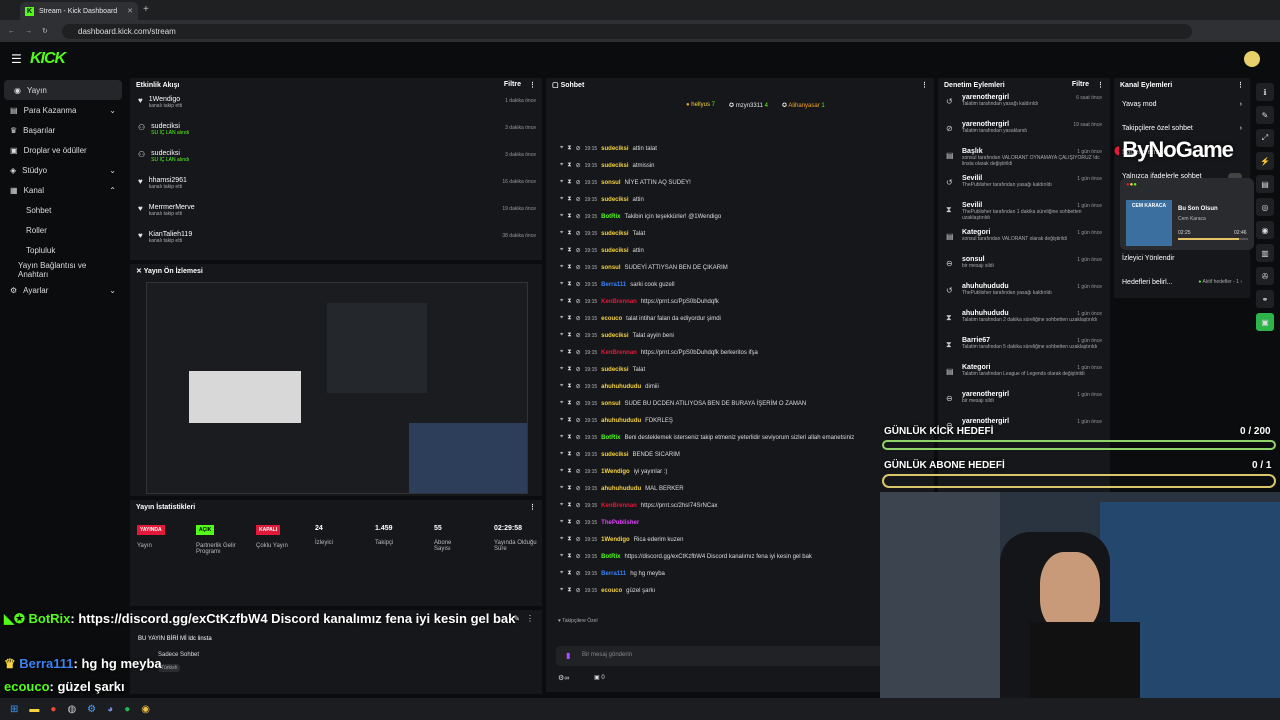  What do you see at coordinates (63, 190) in the screenshot?
I see `sidebar-item-kanal: ▦ Kanal ⌃` at bounding box center [63, 190].